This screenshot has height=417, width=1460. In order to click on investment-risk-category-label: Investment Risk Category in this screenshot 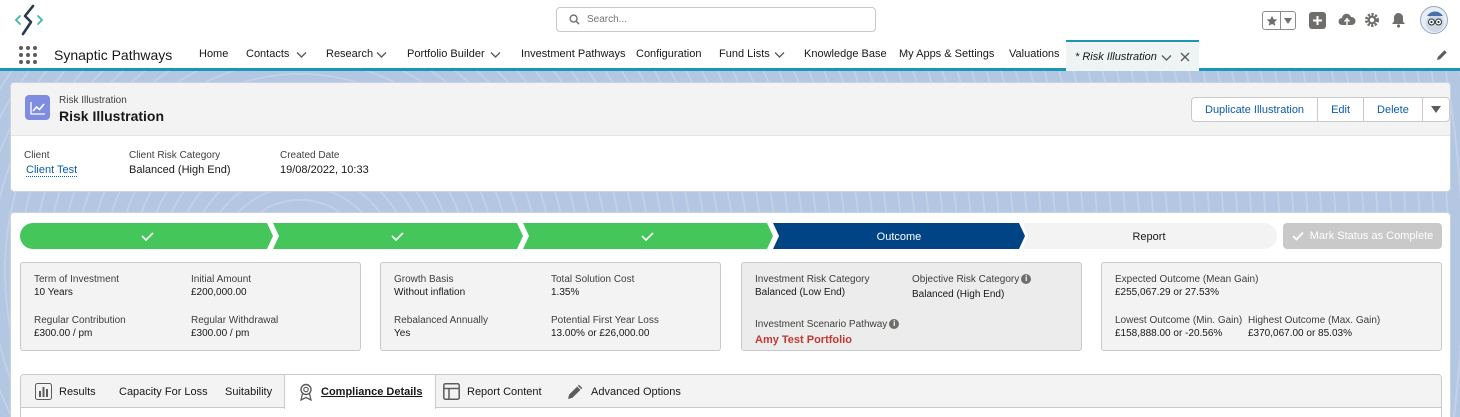, I will do `click(812, 279)`.